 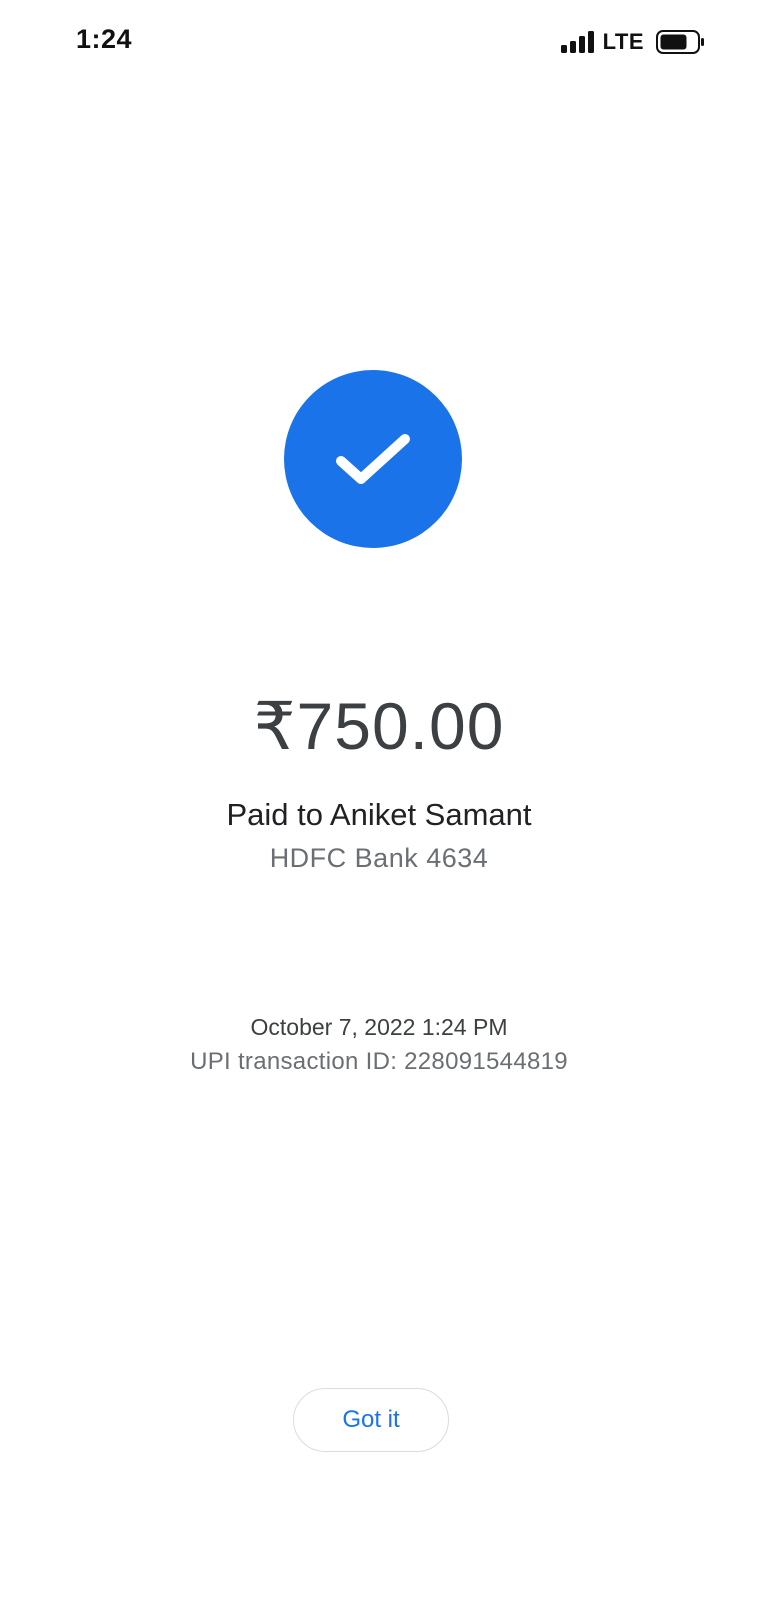 What do you see at coordinates (623, 41) in the screenshot?
I see `network-type-label: LTE` at bounding box center [623, 41].